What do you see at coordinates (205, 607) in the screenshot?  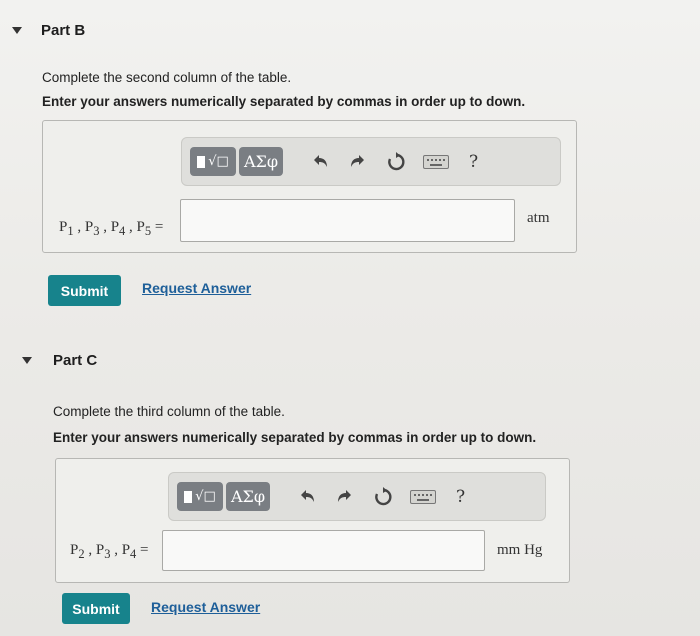 I see `part-c-request-answer-link: Request Answer` at bounding box center [205, 607].